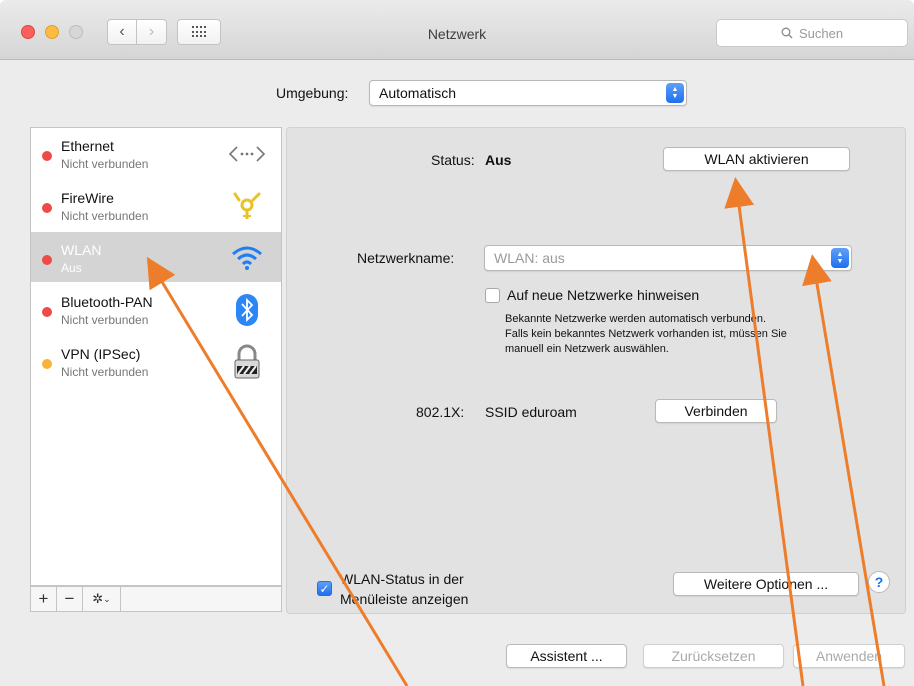  I want to click on service-name: VPN (IPSec), so click(101, 354).